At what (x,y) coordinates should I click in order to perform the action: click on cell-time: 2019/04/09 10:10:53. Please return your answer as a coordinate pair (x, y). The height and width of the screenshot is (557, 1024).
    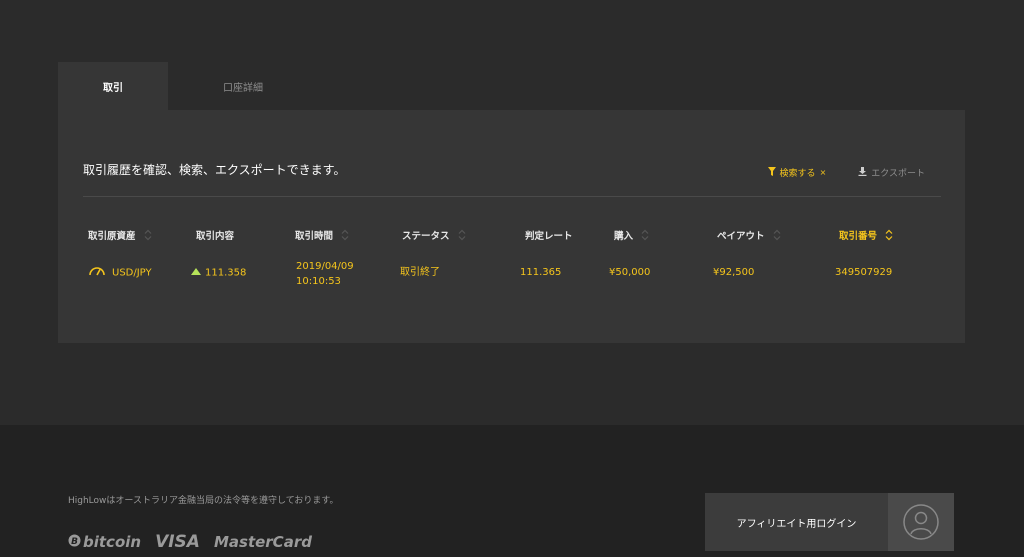
    Looking at the image, I should click on (325, 274).